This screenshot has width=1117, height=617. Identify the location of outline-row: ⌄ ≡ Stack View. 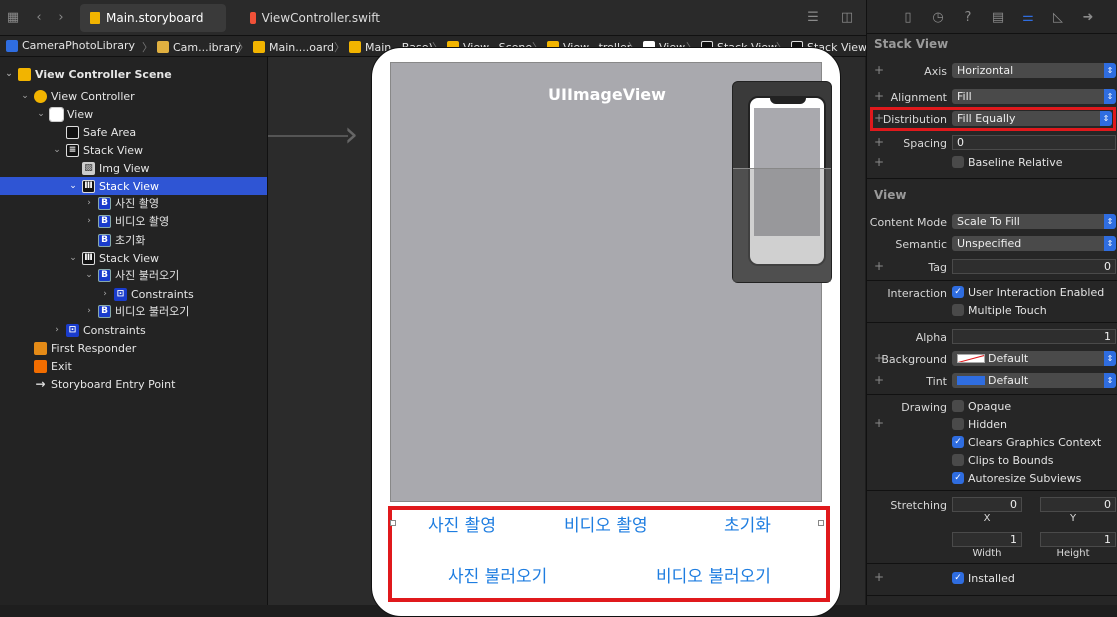
(133, 150).